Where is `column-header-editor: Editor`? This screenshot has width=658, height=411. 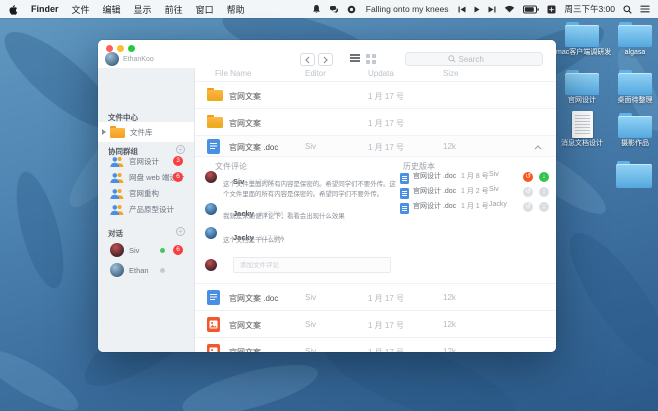 column-header-editor: Editor is located at coordinates (315, 73).